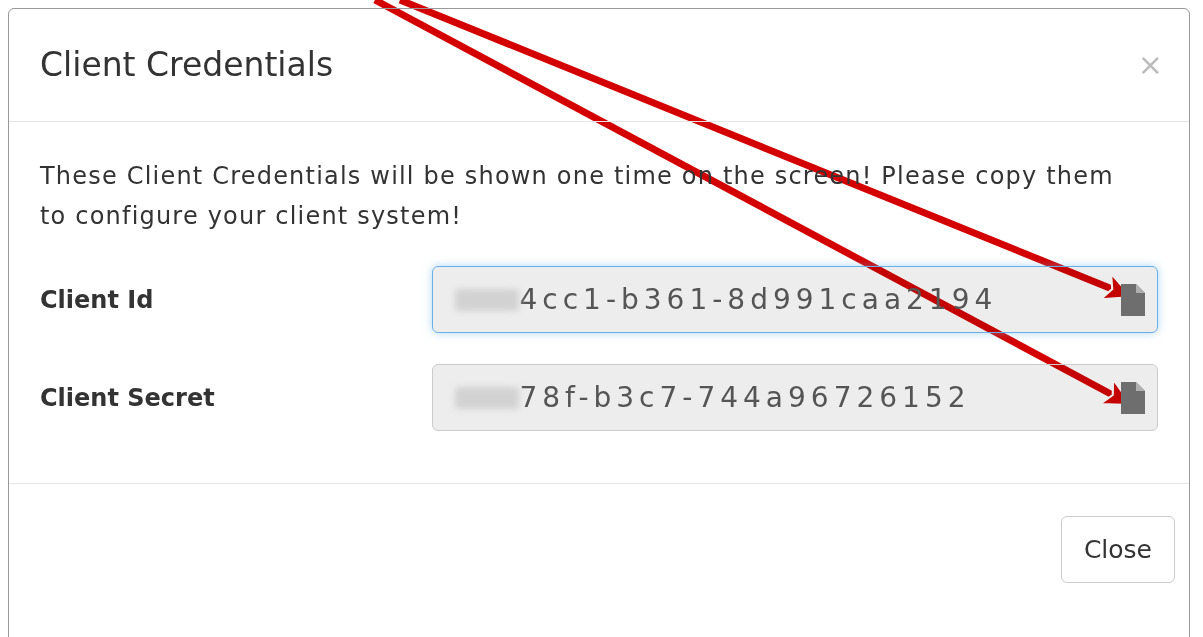  I want to click on close-button: Close, so click(1117, 549).